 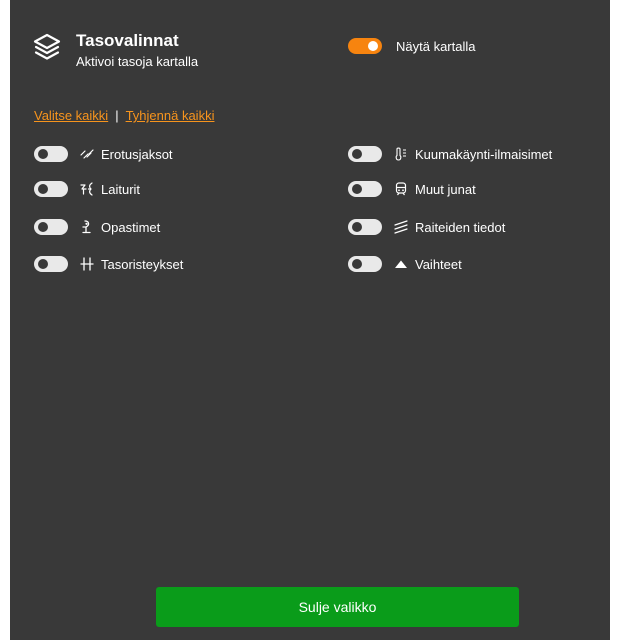 What do you see at coordinates (51, 154) in the screenshot?
I see `layer-toggle-erotusjaksot` at bounding box center [51, 154].